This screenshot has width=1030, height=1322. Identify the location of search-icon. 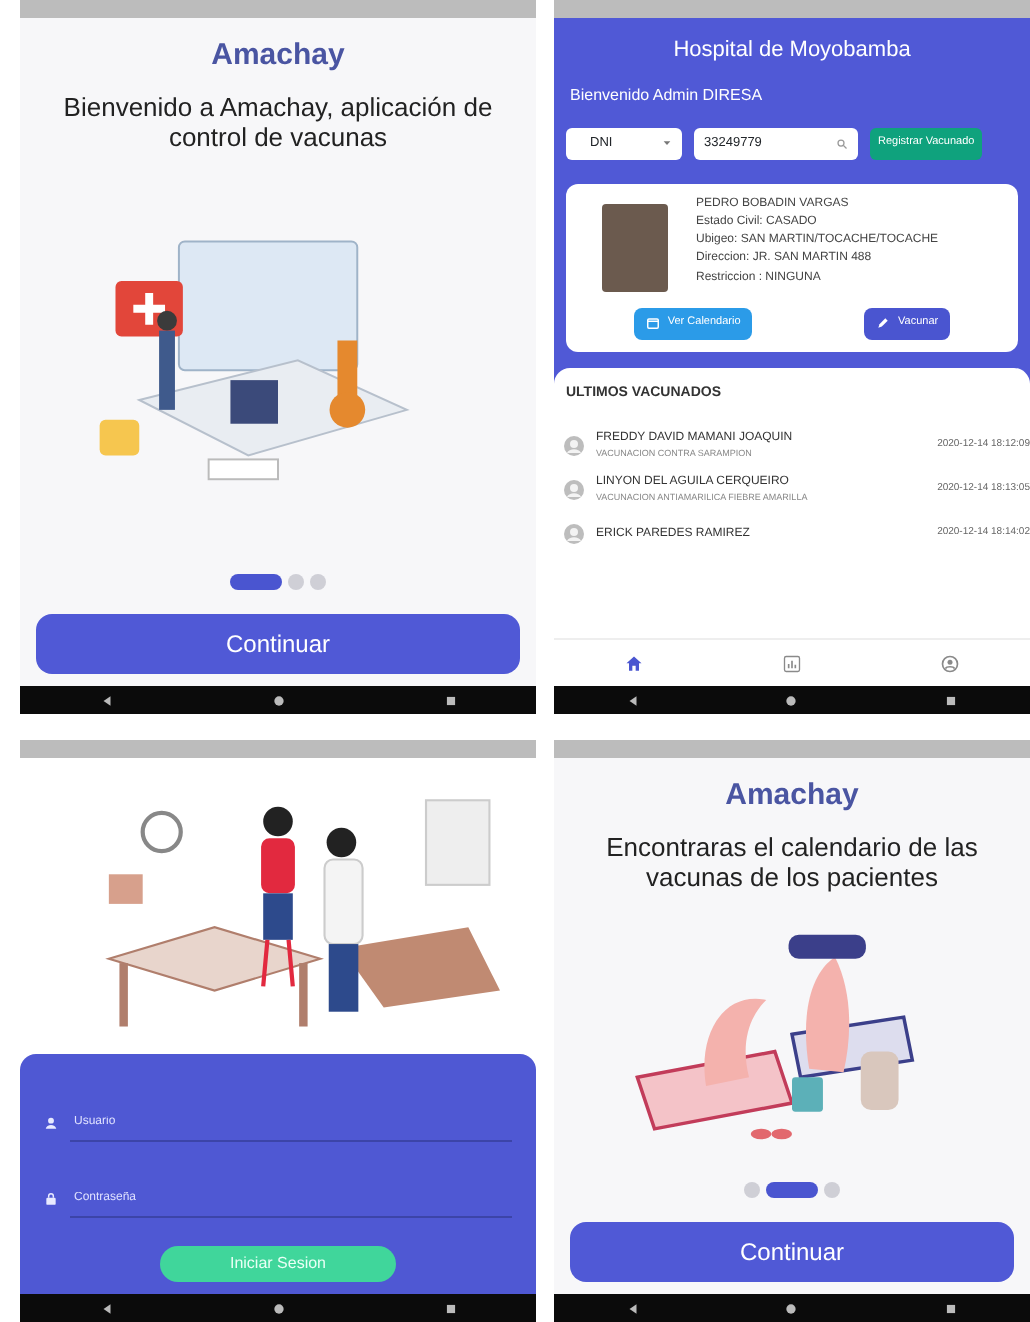
(842, 143).